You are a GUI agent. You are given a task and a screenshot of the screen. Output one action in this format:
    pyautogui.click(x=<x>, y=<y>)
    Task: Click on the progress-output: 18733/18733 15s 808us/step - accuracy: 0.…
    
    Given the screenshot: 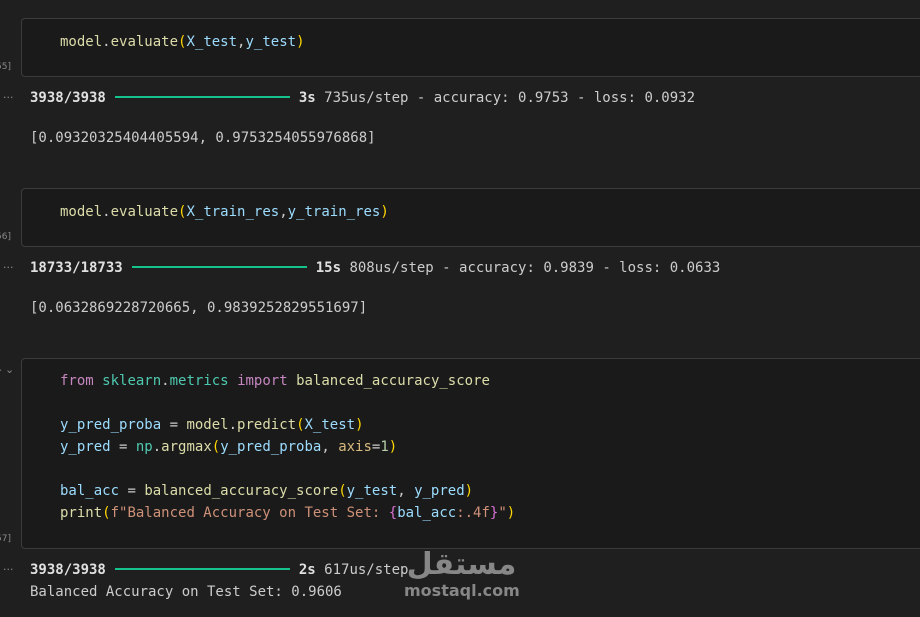 What is the action you would take?
    pyautogui.click(x=375, y=268)
    